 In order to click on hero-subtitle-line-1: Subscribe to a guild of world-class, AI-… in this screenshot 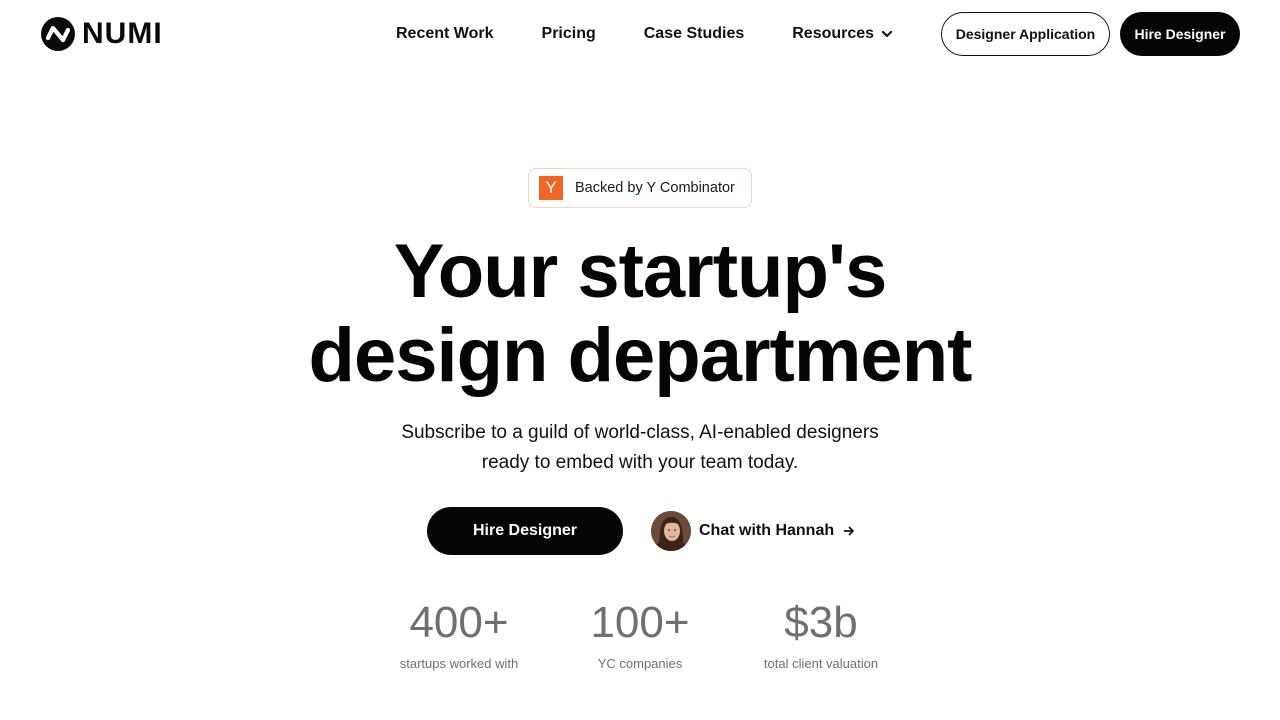, I will do `click(640, 432)`.